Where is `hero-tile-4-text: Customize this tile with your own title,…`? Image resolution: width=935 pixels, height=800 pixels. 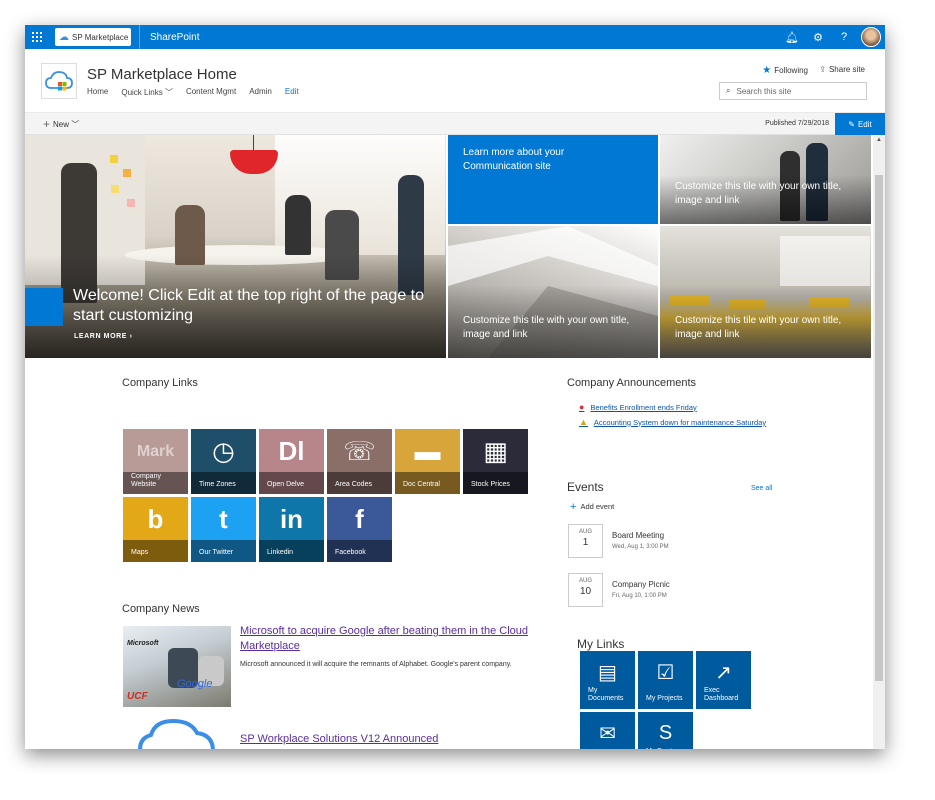
hero-tile-4-text: Customize this tile with your own title,… is located at coordinates (758, 327).